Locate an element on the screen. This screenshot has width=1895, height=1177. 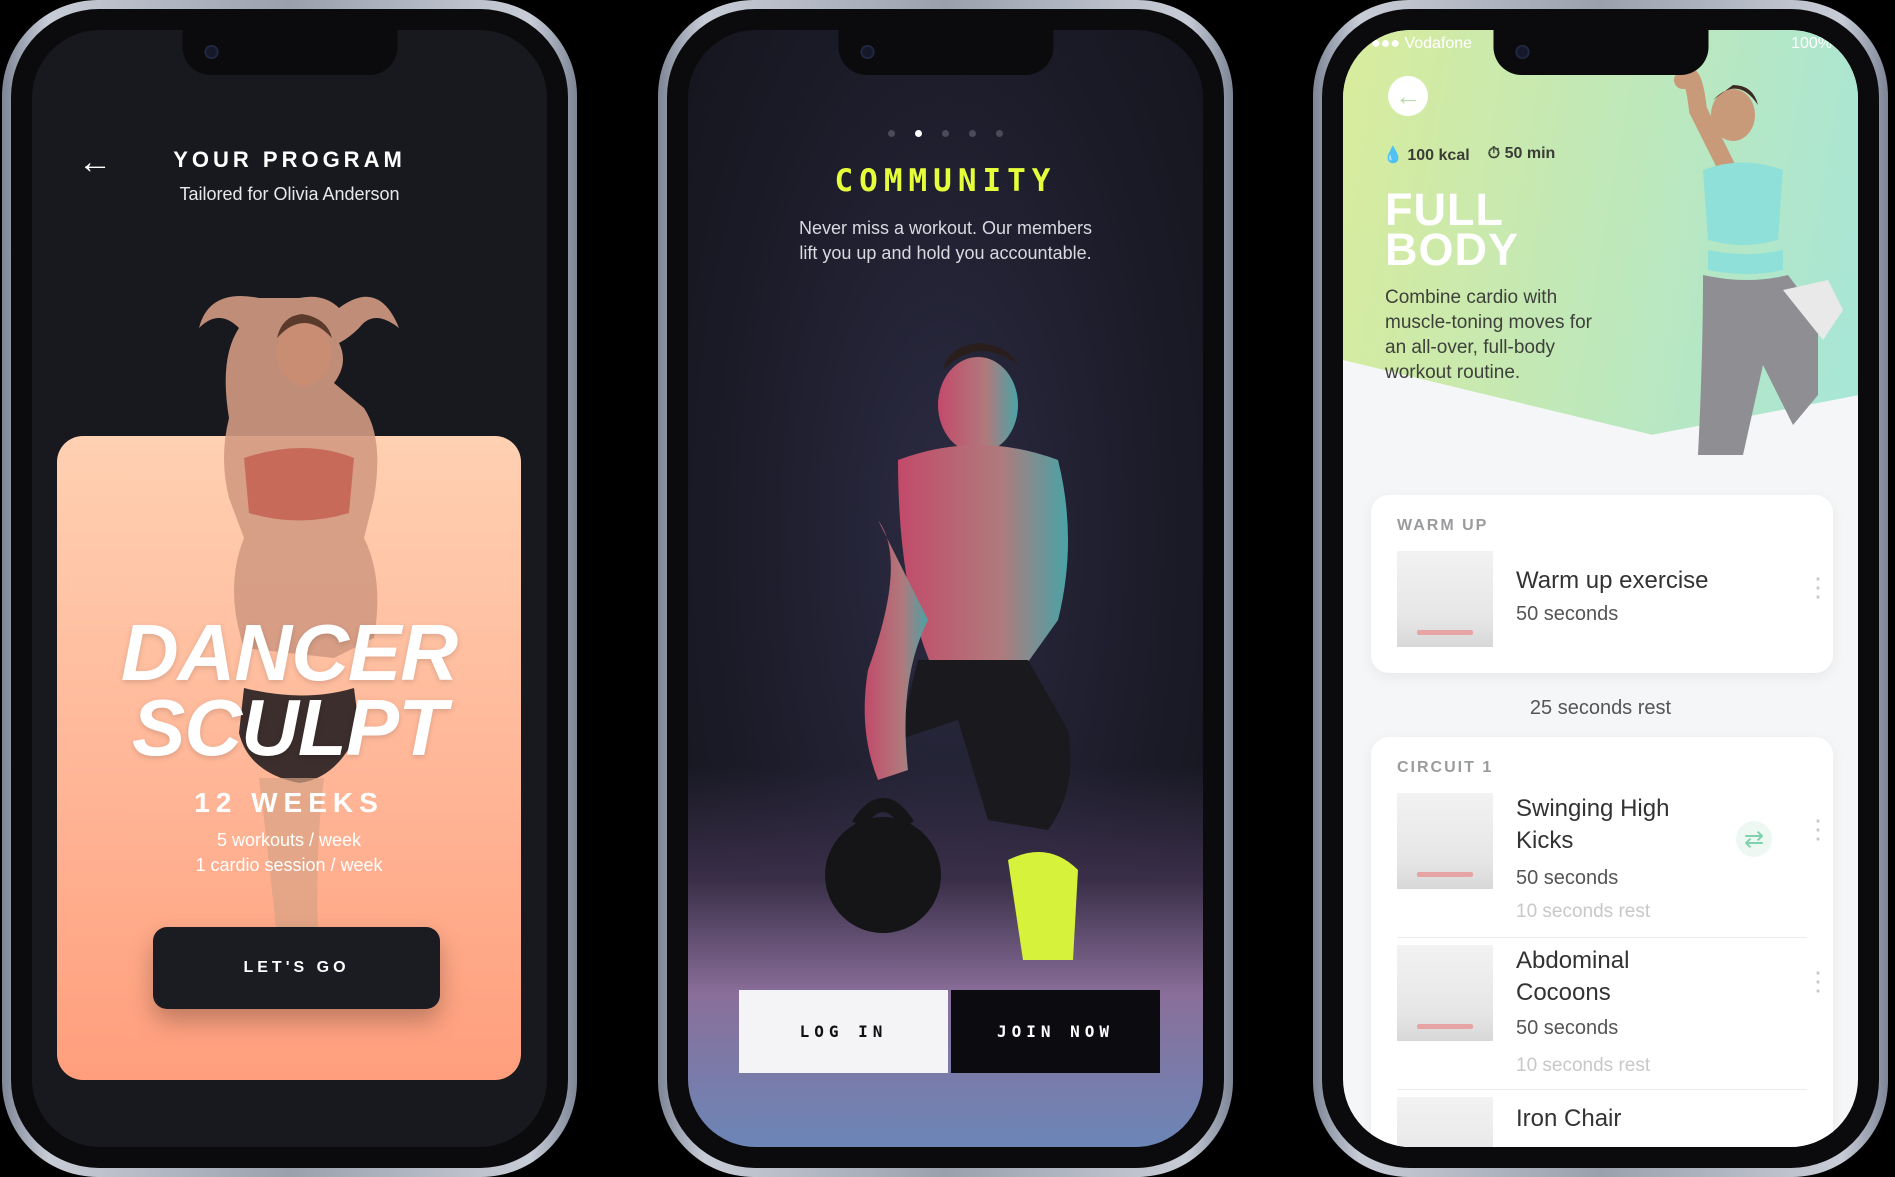
community-description-line2: lift you up and hold you accountable. is located at coordinates (945, 253).